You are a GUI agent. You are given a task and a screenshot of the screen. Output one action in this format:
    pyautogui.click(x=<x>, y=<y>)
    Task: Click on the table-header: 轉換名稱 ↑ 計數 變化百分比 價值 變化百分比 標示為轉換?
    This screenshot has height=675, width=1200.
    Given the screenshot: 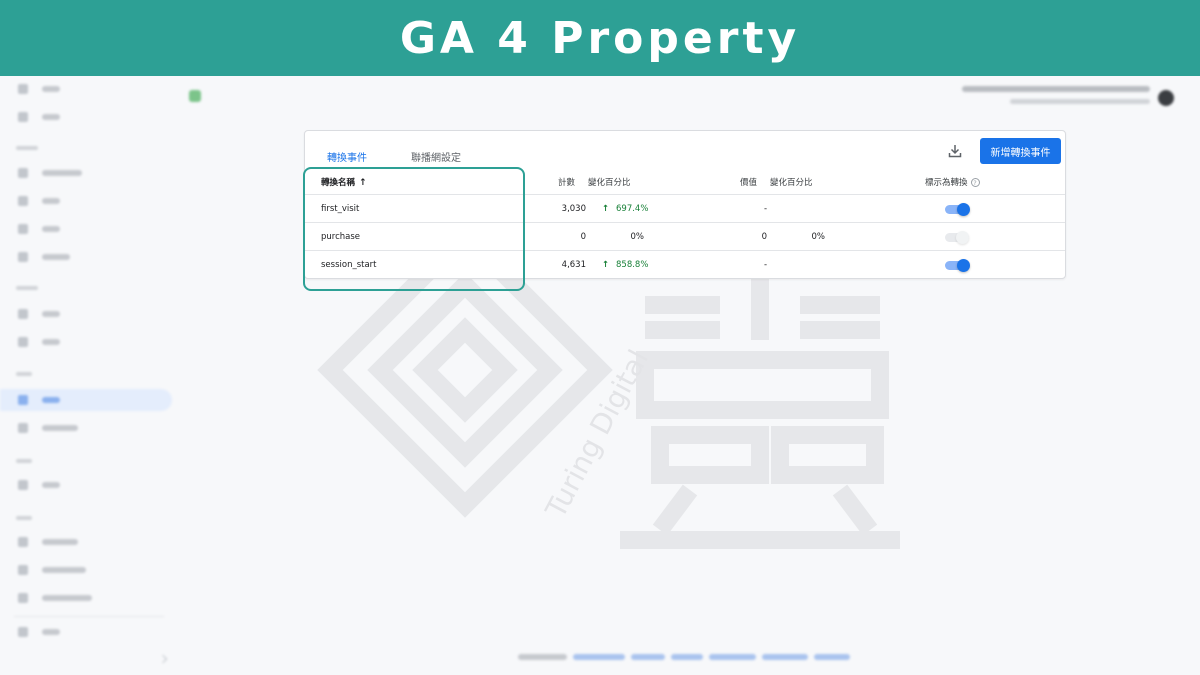 What is the action you would take?
    pyautogui.click(x=685, y=181)
    